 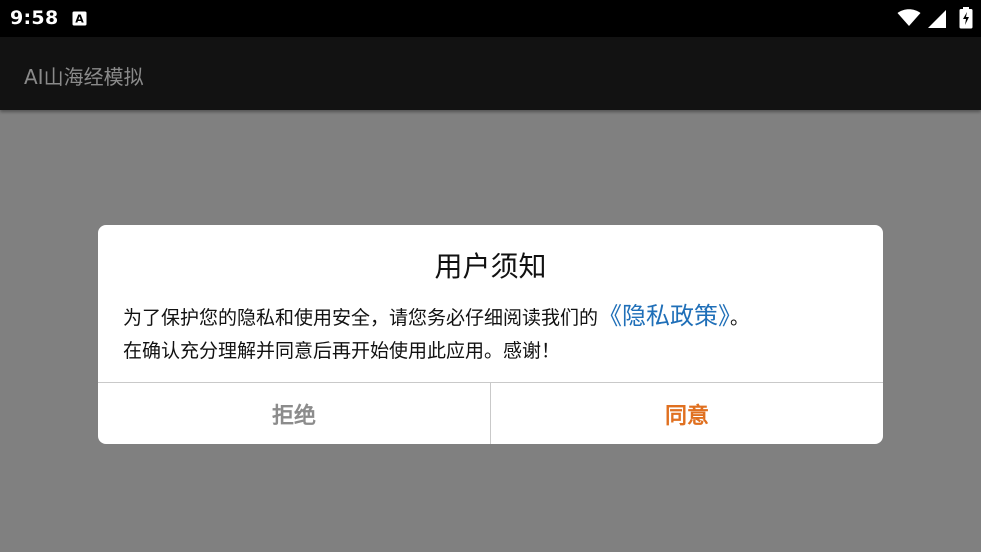 I want to click on privacy-policy-link: 《隐私政策》, so click(x=664, y=316).